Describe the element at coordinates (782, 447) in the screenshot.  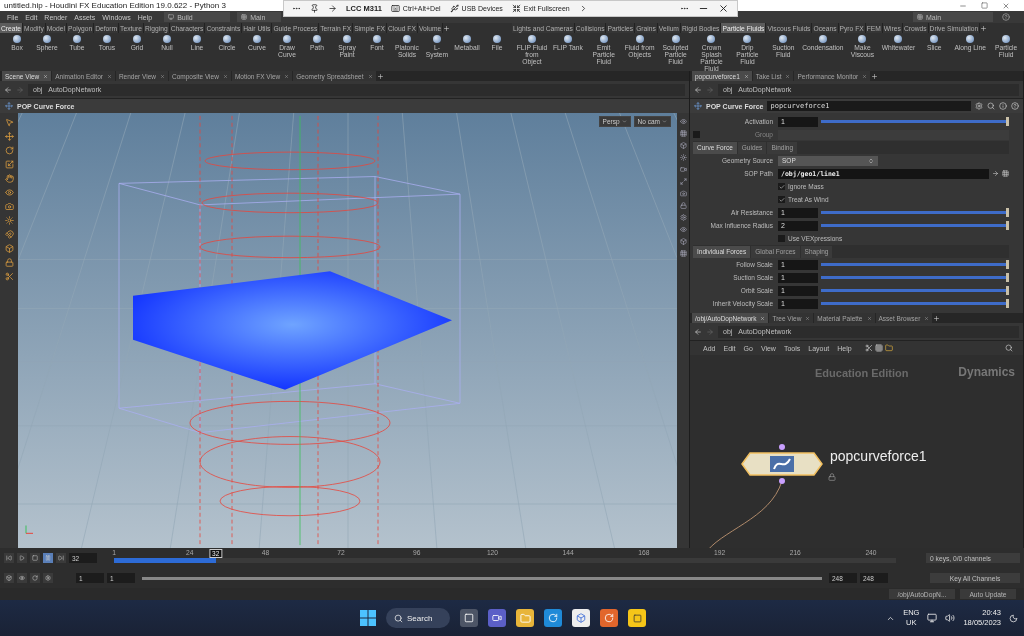
I see `input-port-icon` at that location.